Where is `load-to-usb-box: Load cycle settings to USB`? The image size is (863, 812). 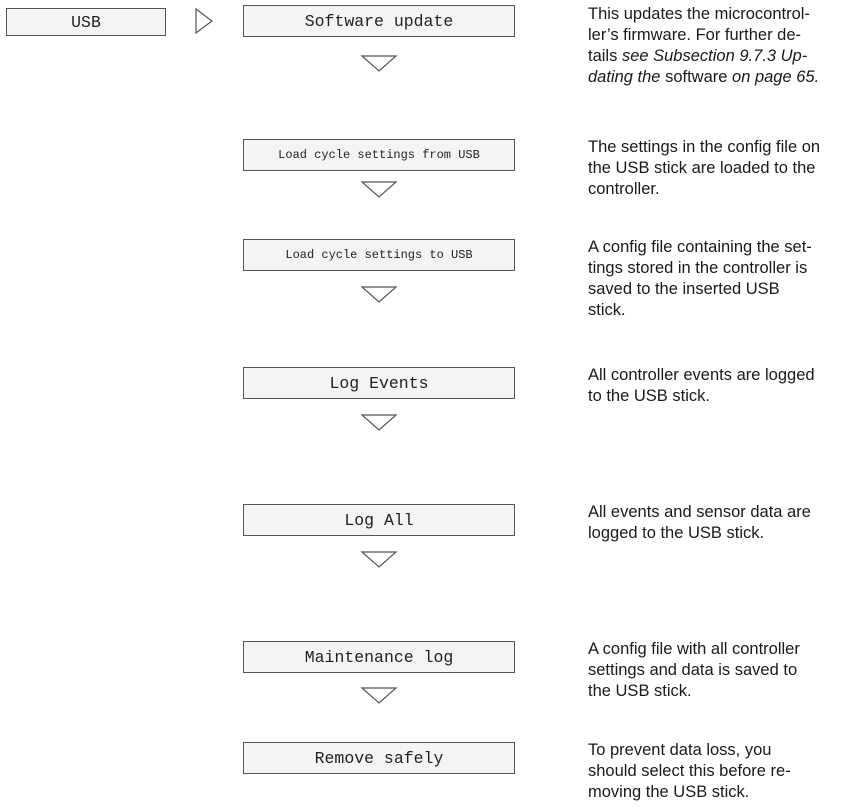
load-to-usb-box: Load cycle settings to USB is located at coordinates (379, 255).